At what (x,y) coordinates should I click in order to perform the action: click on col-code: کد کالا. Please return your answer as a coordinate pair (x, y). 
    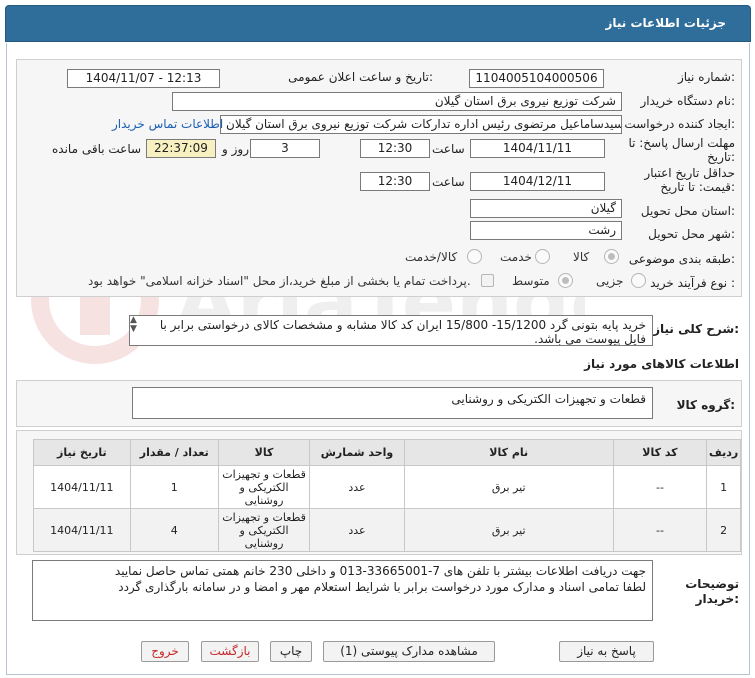
    Looking at the image, I should click on (660, 452).